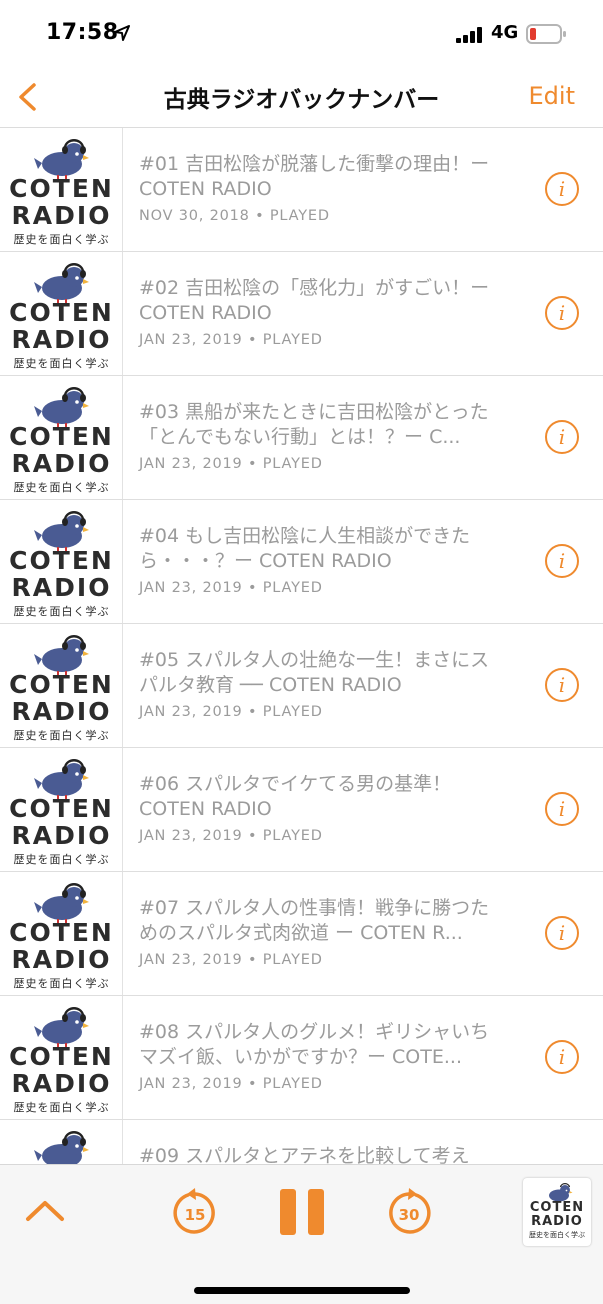 Image resolution: width=603 pixels, height=1304 pixels. Describe the element at coordinates (302, 1212) in the screenshot. I see `pause-icon` at that location.